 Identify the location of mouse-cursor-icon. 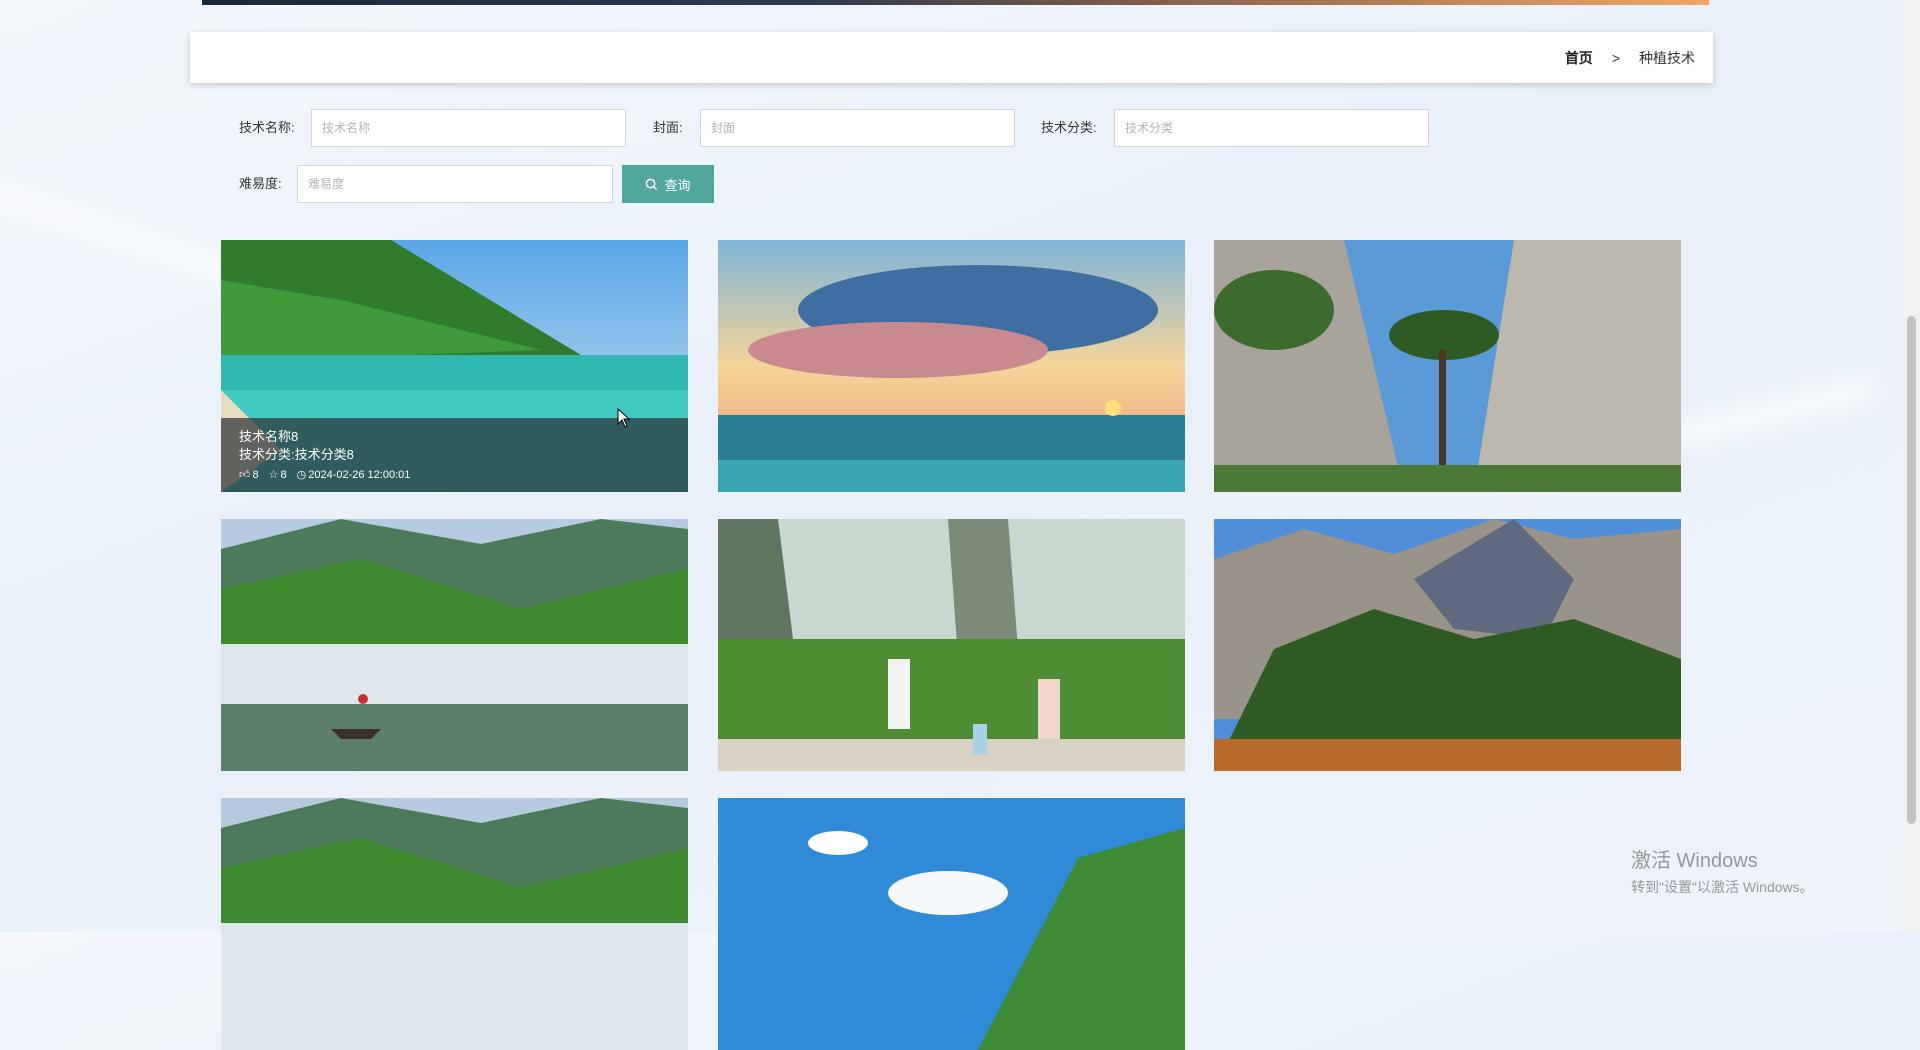
(624, 418).